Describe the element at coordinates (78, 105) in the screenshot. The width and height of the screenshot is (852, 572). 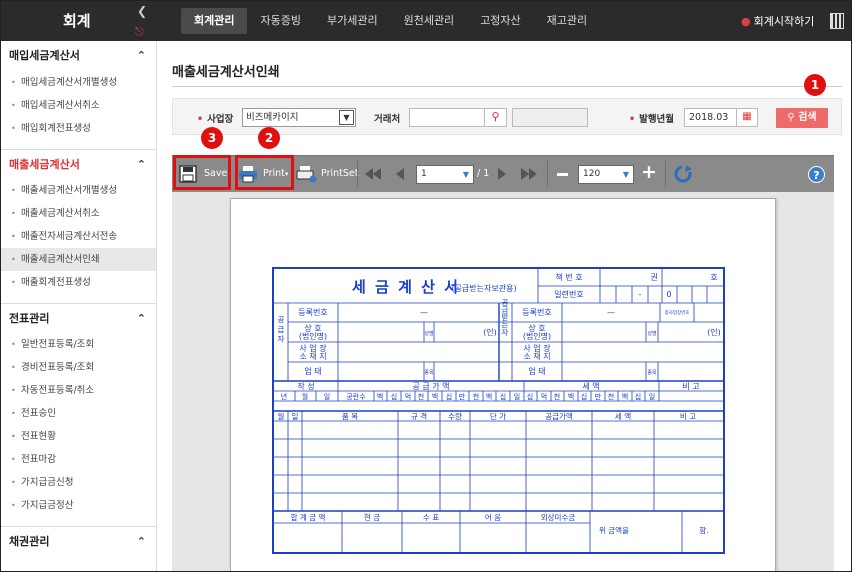
I see `sidebar-item: 매입세금계산서취소` at that location.